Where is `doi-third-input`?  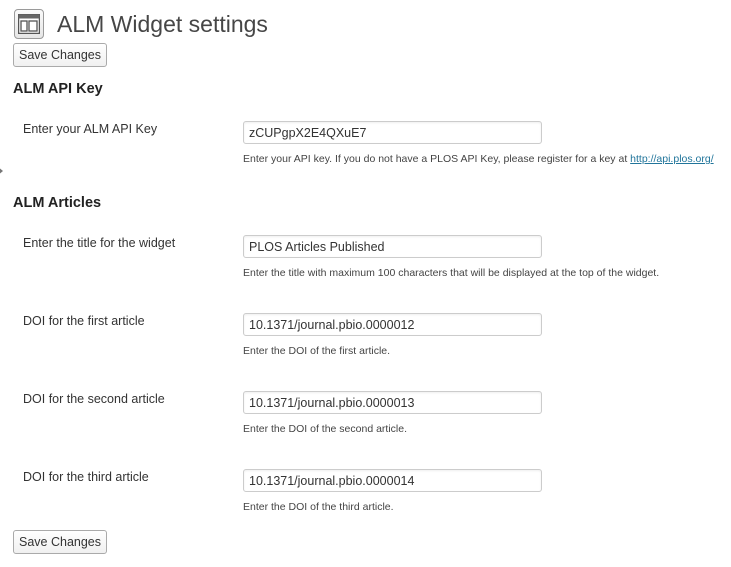
doi-third-input is located at coordinates (392, 480).